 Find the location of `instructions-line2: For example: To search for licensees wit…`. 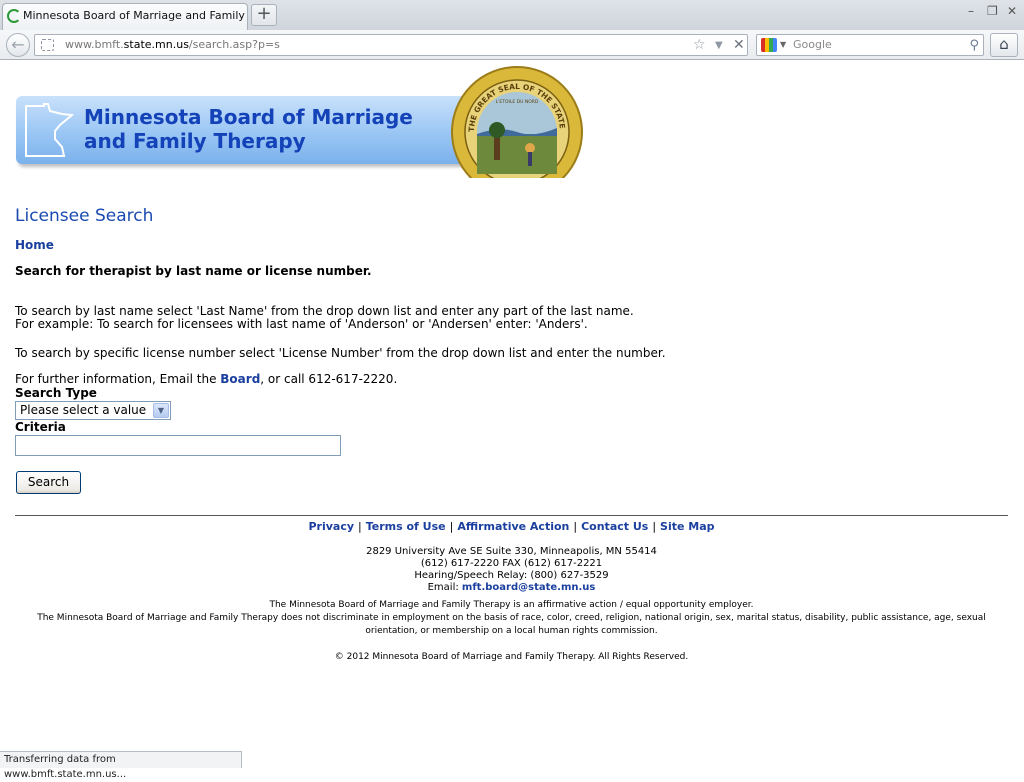

instructions-line2: For example: To search for licensees wit… is located at coordinates (301, 324).